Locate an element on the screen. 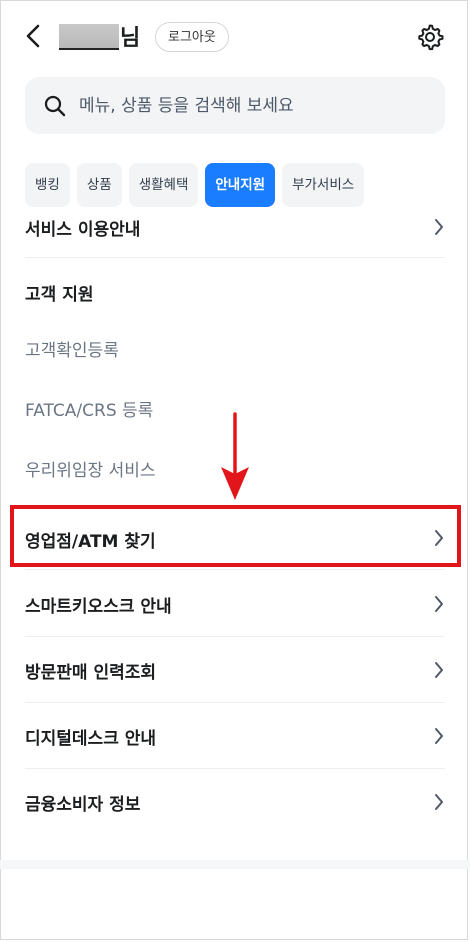 This screenshot has width=470, height=942. footer-band is located at coordinates (235, 901).